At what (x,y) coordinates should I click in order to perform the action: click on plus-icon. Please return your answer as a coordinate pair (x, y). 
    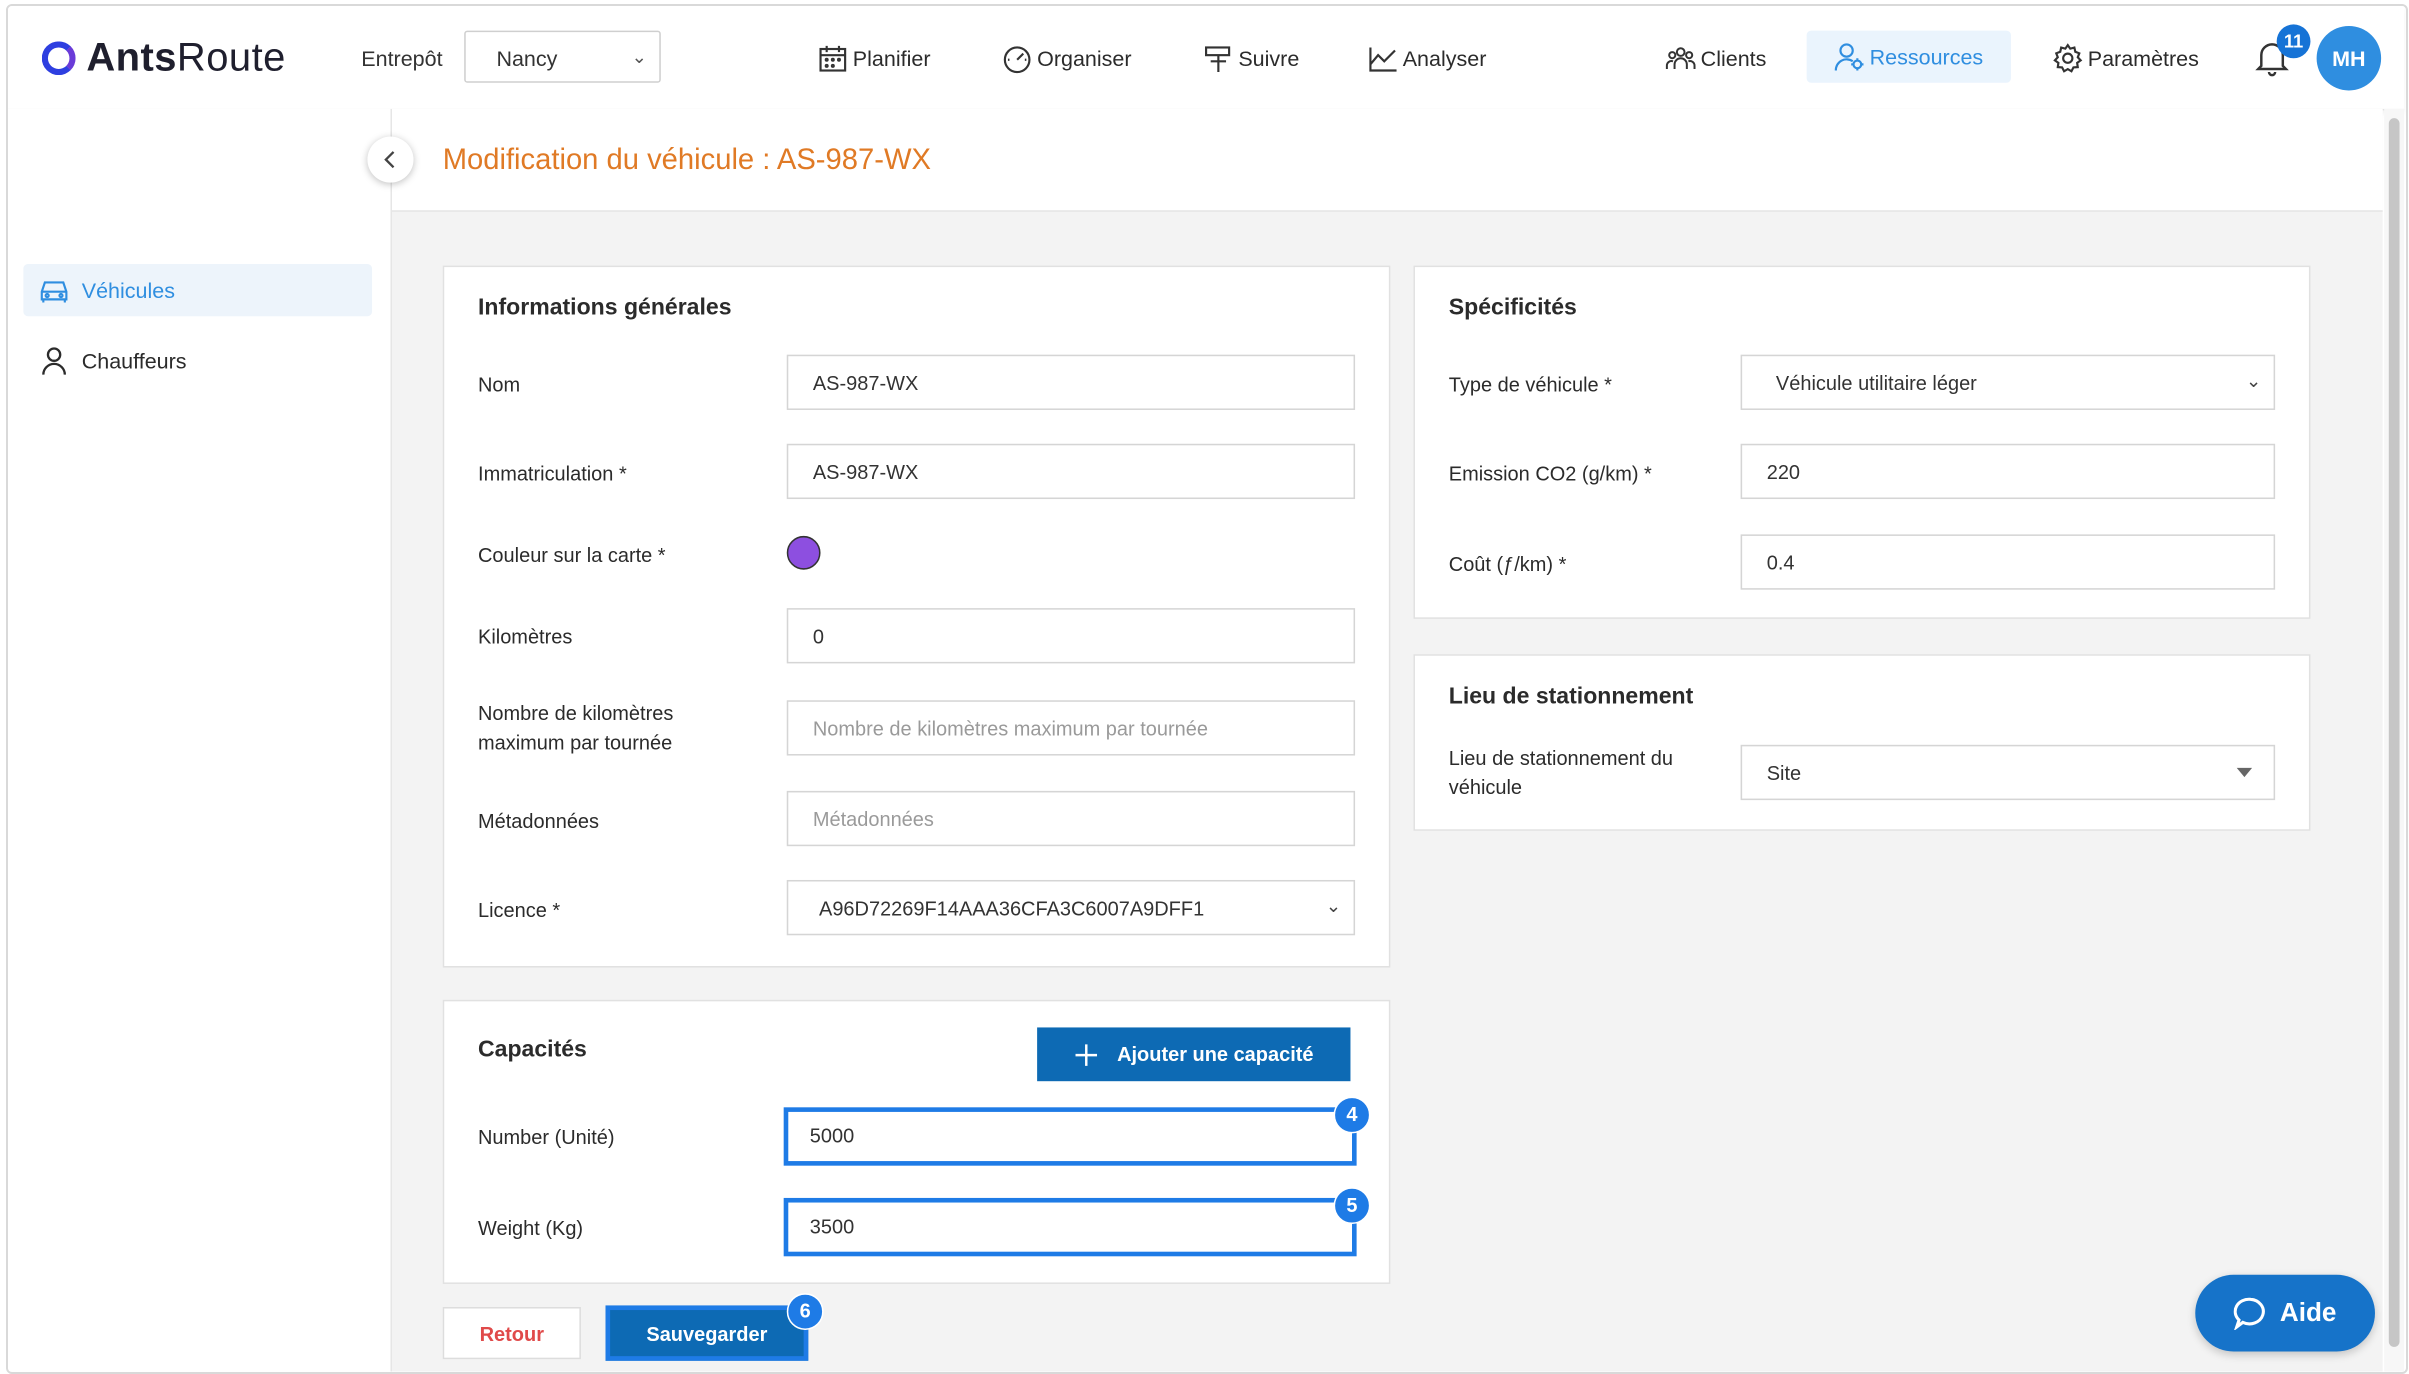
    Looking at the image, I should click on (1086, 1054).